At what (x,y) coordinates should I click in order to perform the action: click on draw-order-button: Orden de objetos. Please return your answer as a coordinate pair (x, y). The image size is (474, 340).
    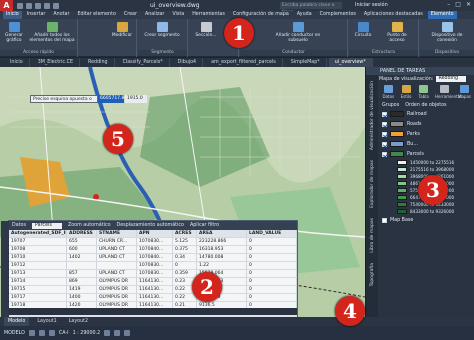
    Looking at the image, I should click on (425, 105).